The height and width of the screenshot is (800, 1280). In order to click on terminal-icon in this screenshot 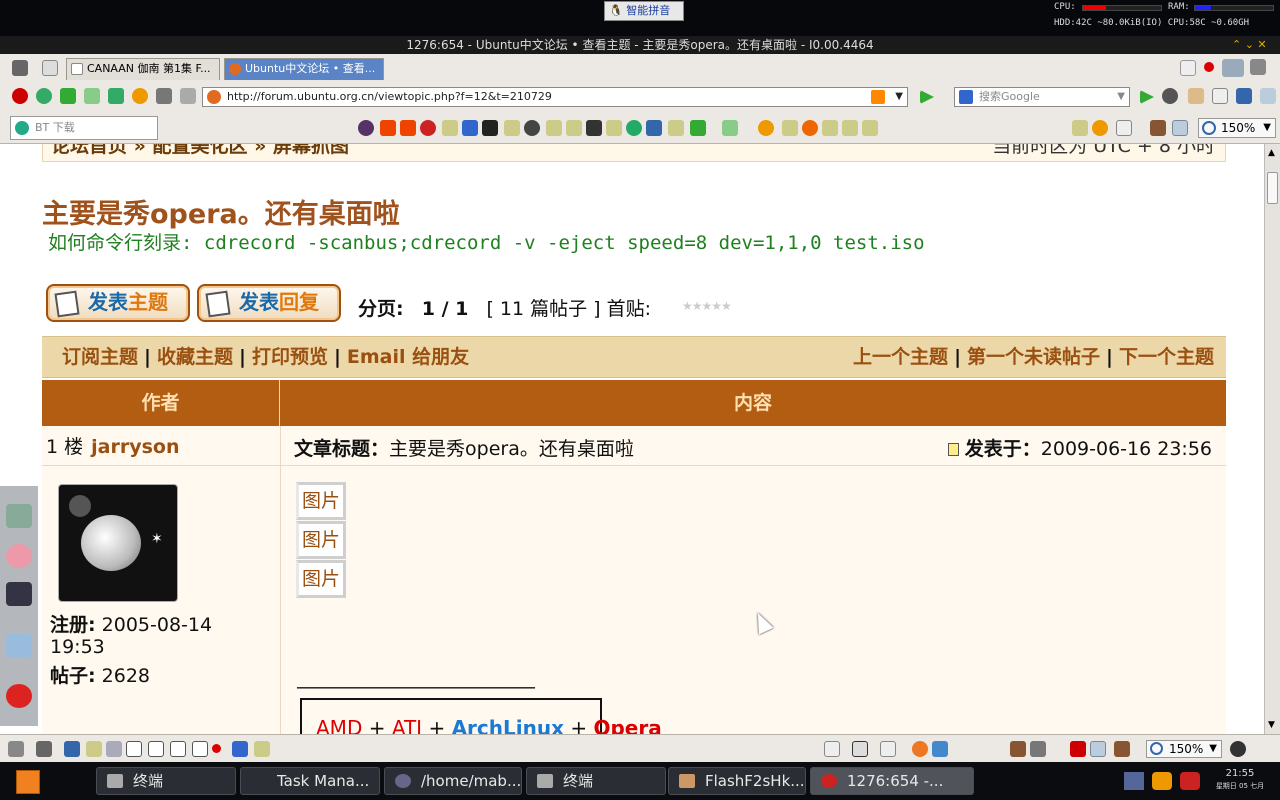, I will do `click(19, 594)`.